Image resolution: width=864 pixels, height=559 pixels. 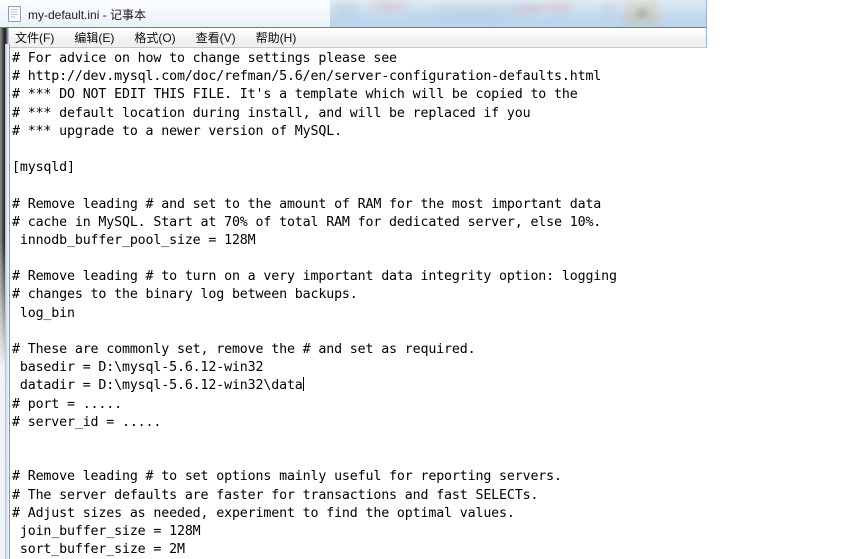 I want to click on menu-file: 文件(F), so click(x=34, y=38).